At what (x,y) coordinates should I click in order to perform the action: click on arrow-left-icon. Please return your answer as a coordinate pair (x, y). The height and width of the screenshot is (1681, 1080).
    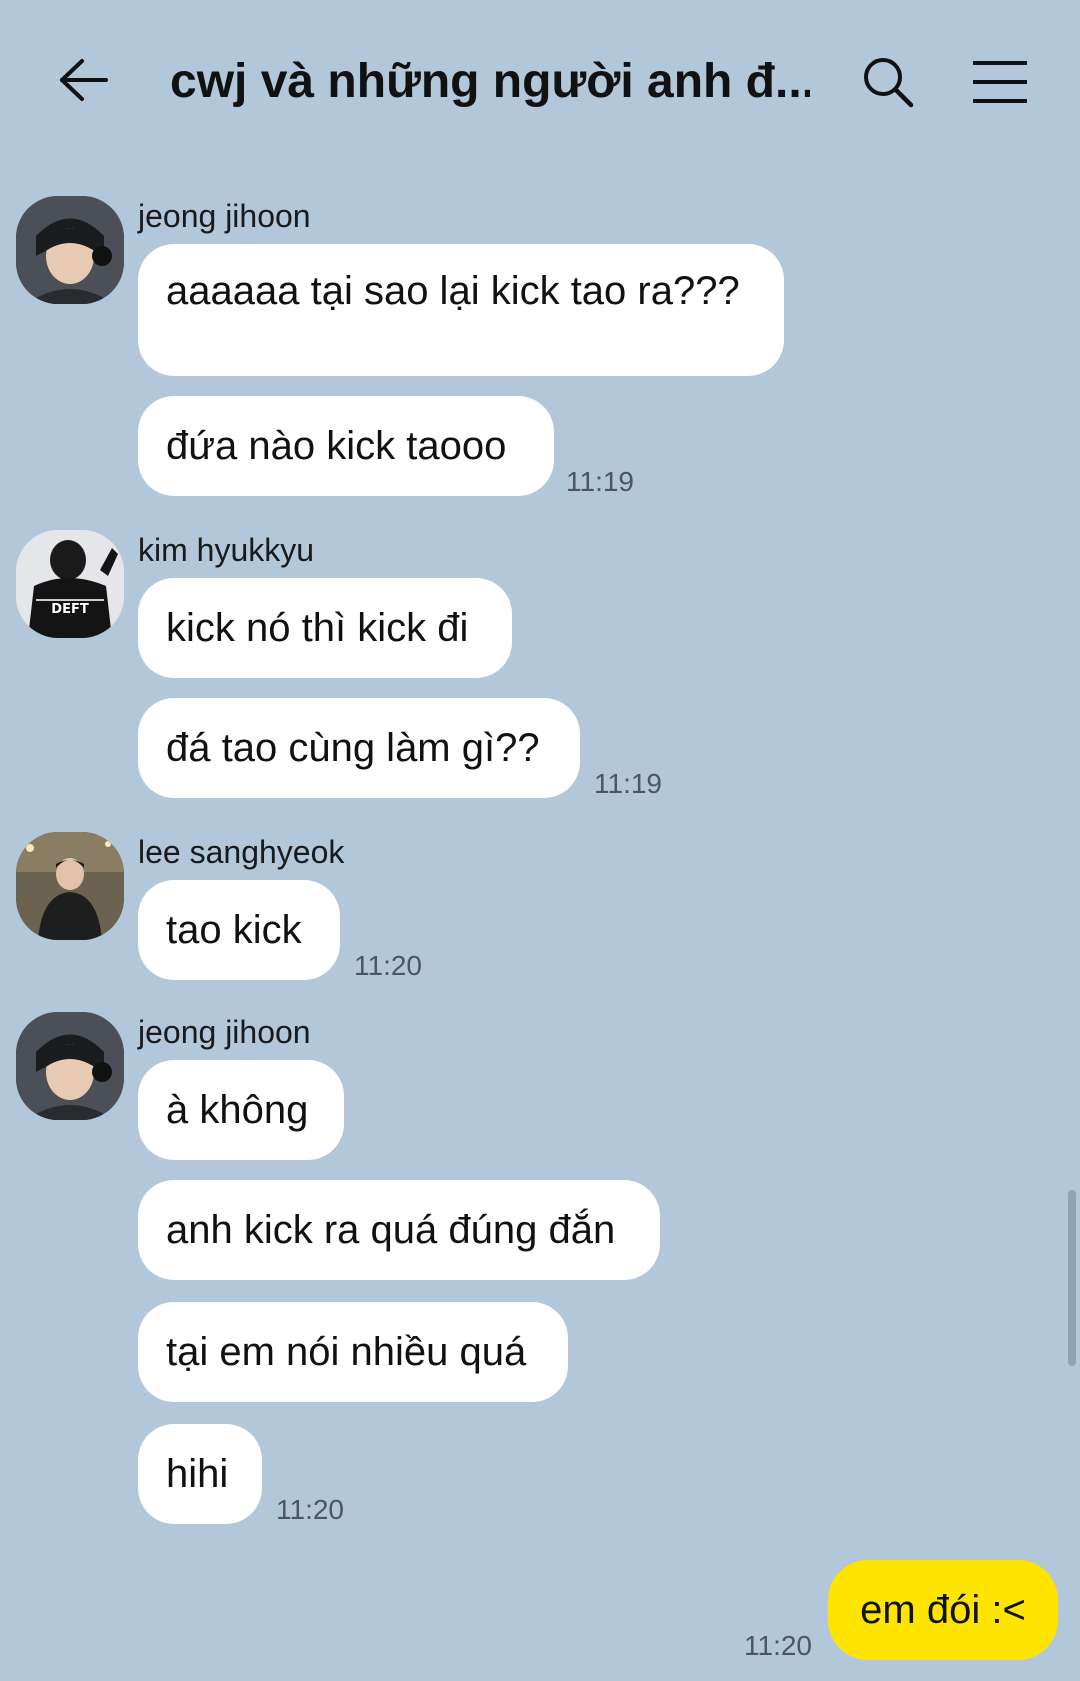
    Looking at the image, I should click on (84, 80).